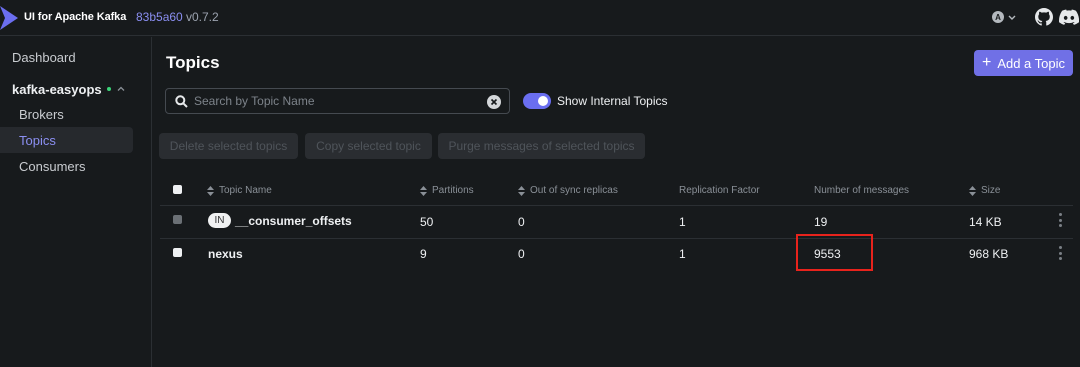  I want to click on topic-name-link: __consumer_offsets, so click(293, 221).